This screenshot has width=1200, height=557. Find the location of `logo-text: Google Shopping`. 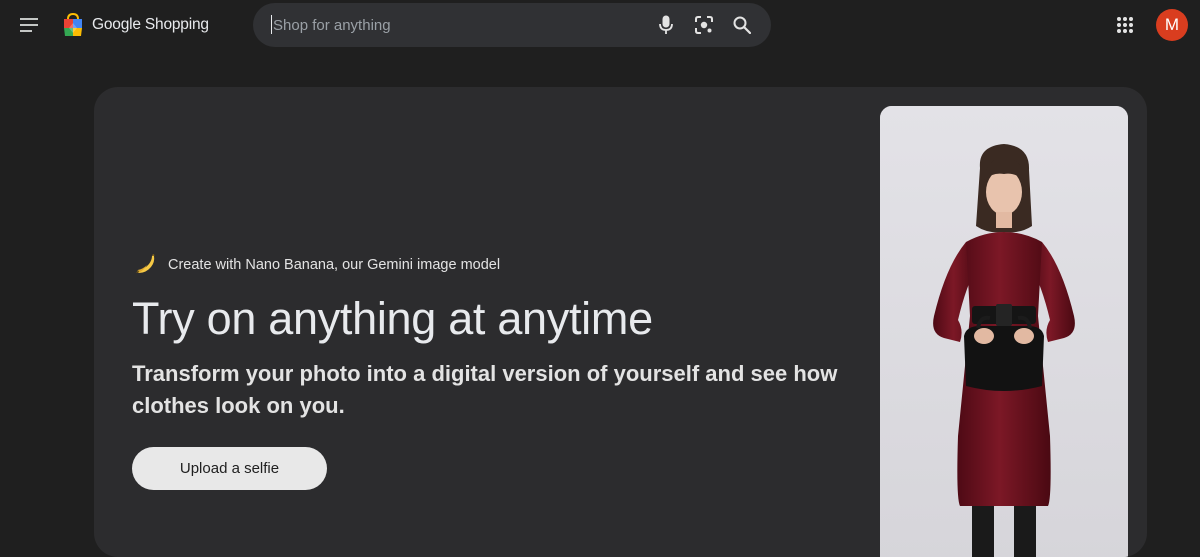

logo-text: Google Shopping is located at coordinates (150, 24).